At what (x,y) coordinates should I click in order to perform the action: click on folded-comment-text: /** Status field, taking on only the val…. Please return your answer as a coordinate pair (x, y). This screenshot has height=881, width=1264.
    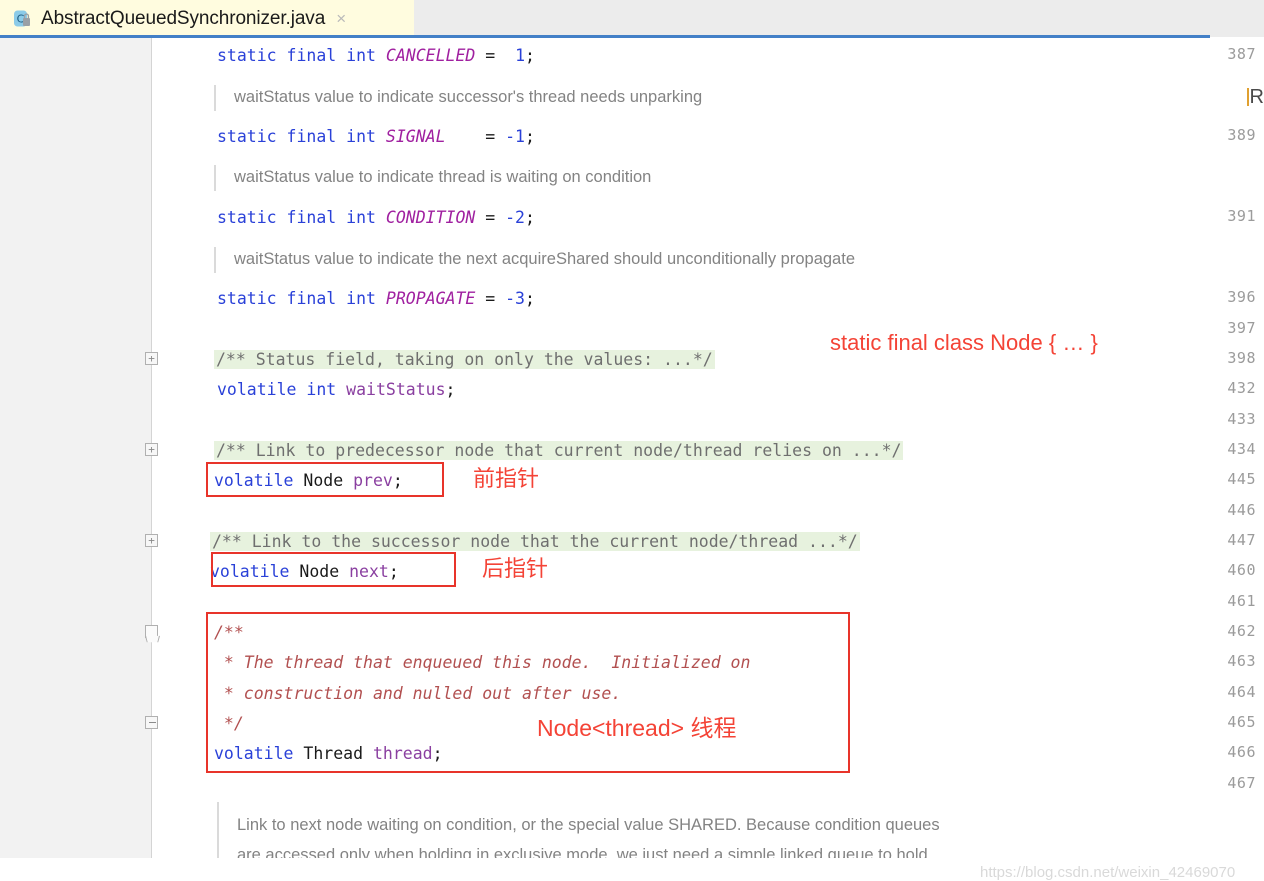
    Looking at the image, I should click on (464, 359).